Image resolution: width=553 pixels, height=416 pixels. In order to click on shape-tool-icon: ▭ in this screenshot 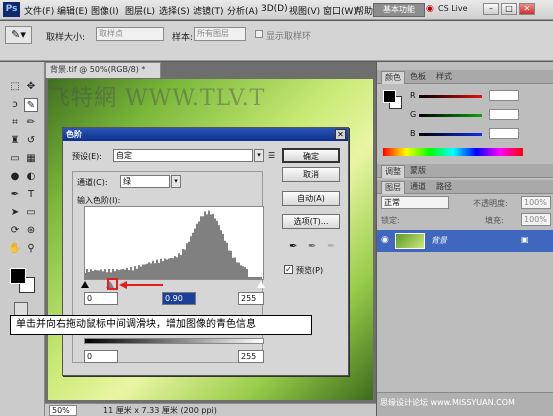, I will do `click(31, 213)`.